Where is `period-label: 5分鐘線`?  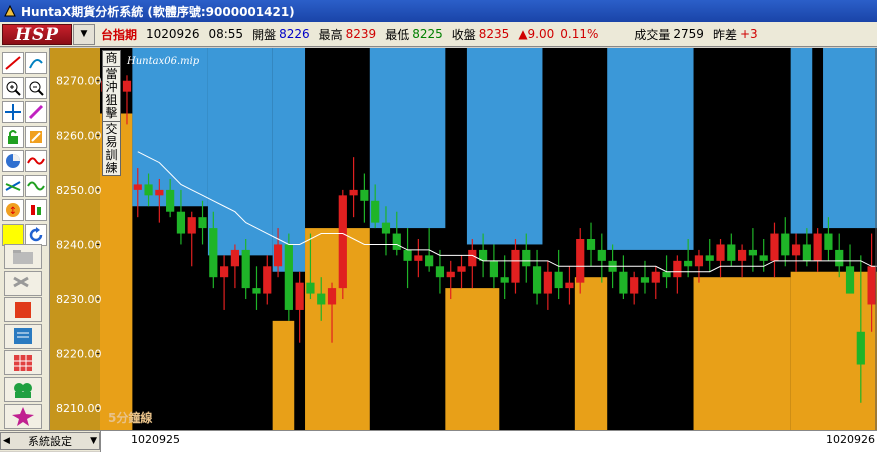
period-label: 5分鐘線 is located at coordinates (130, 417).